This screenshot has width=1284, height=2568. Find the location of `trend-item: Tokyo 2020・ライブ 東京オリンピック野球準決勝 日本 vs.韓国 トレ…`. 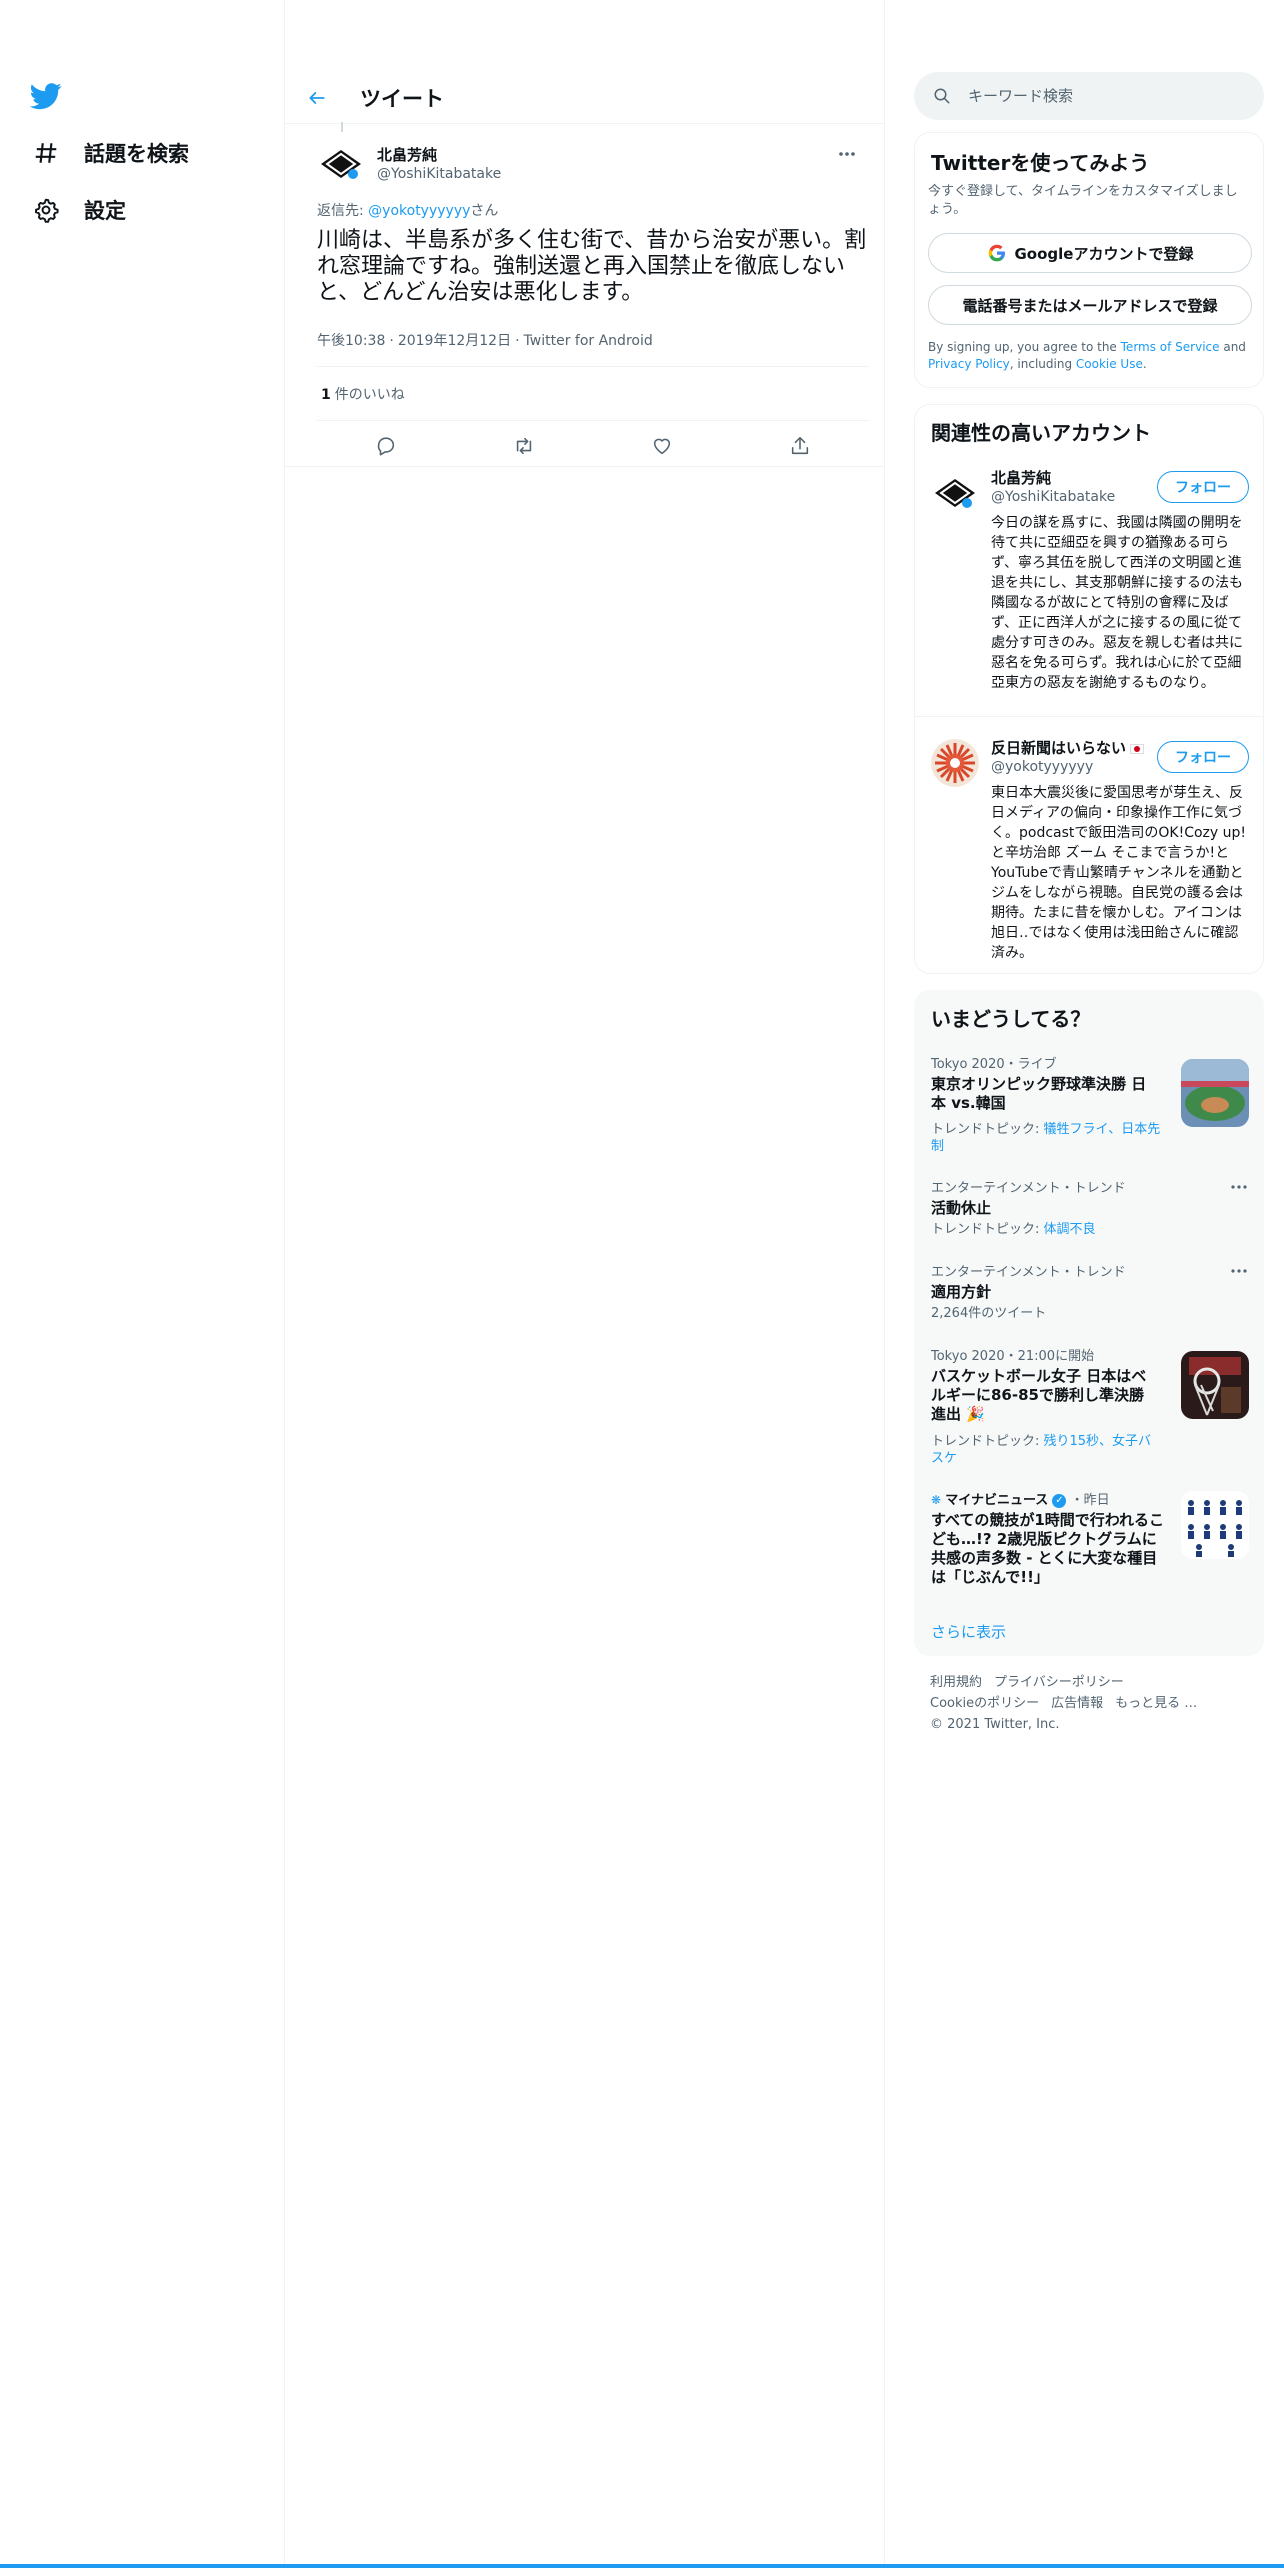

trend-item: Tokyo 2020・ライブ 東京オリンピック野球準決勝 日本 vs.韓国 トレ… is located at coordinates (1090, 1113).